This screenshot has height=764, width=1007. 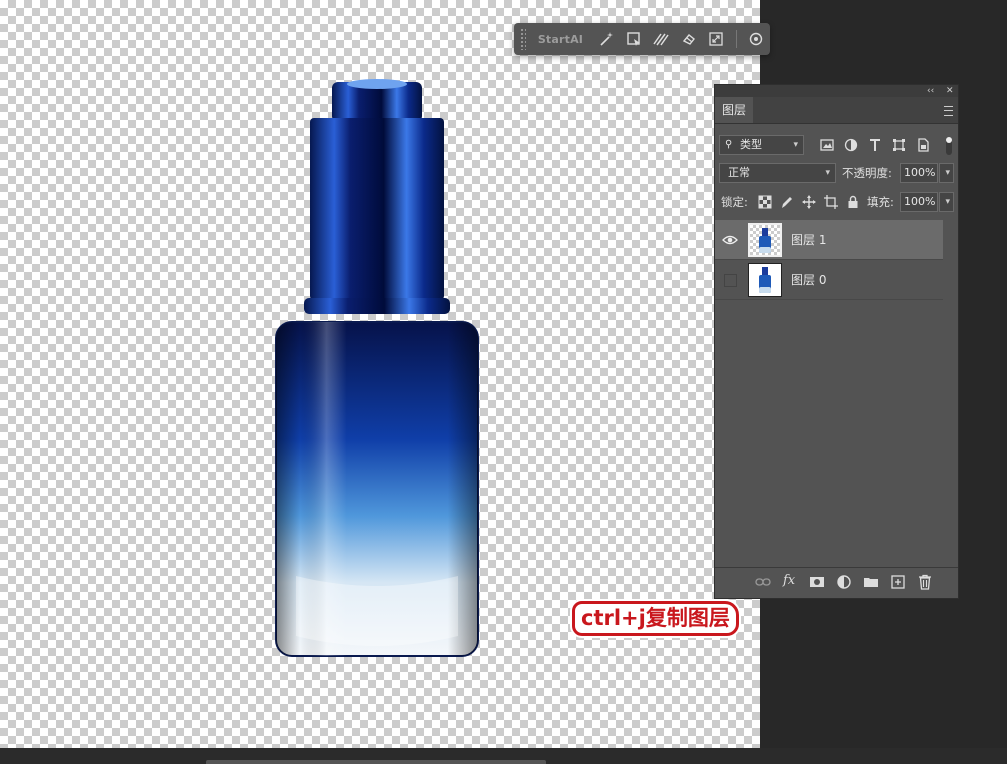 I want to click on type-layer-filter-icon, so click(x=875, y=145).